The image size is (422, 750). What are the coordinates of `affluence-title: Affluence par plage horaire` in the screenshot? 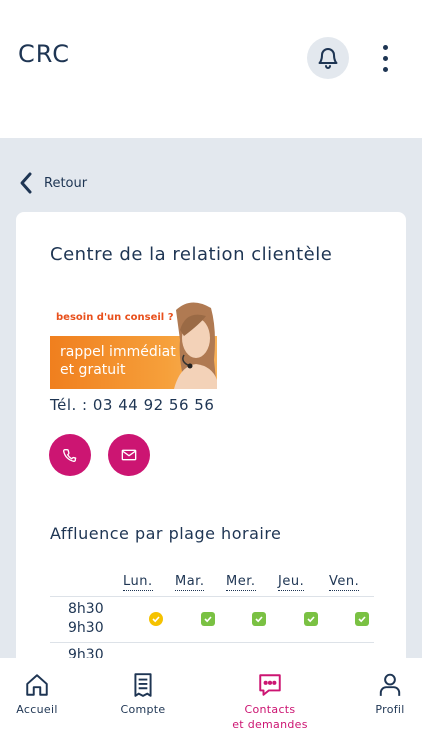 It's located at (166, 533).